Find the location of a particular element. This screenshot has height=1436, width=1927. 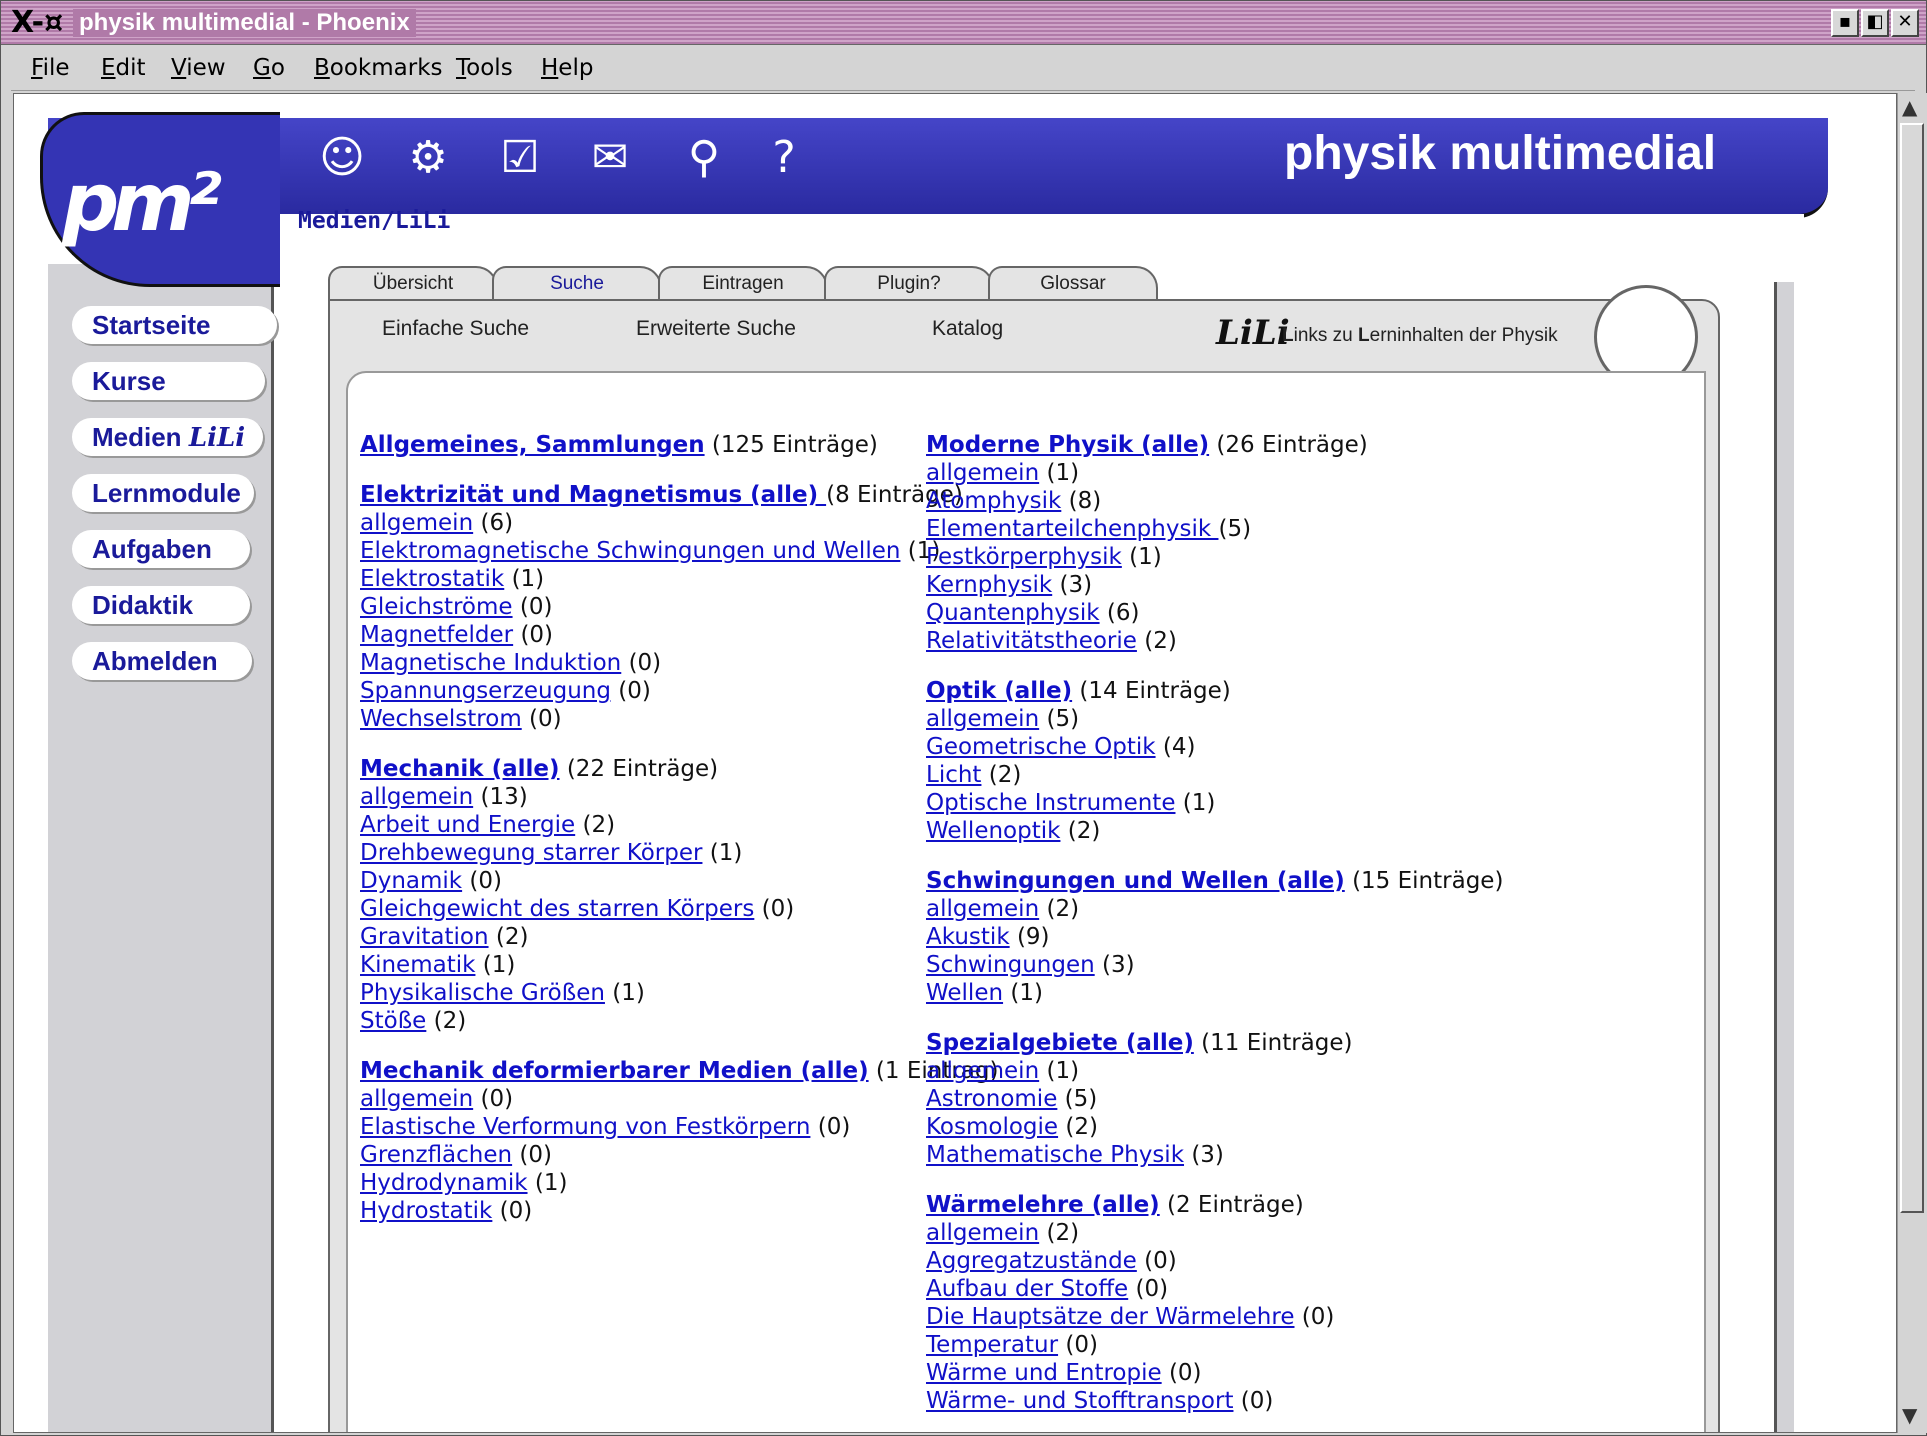

menu-help: Help is located at coordinates (567, 68).